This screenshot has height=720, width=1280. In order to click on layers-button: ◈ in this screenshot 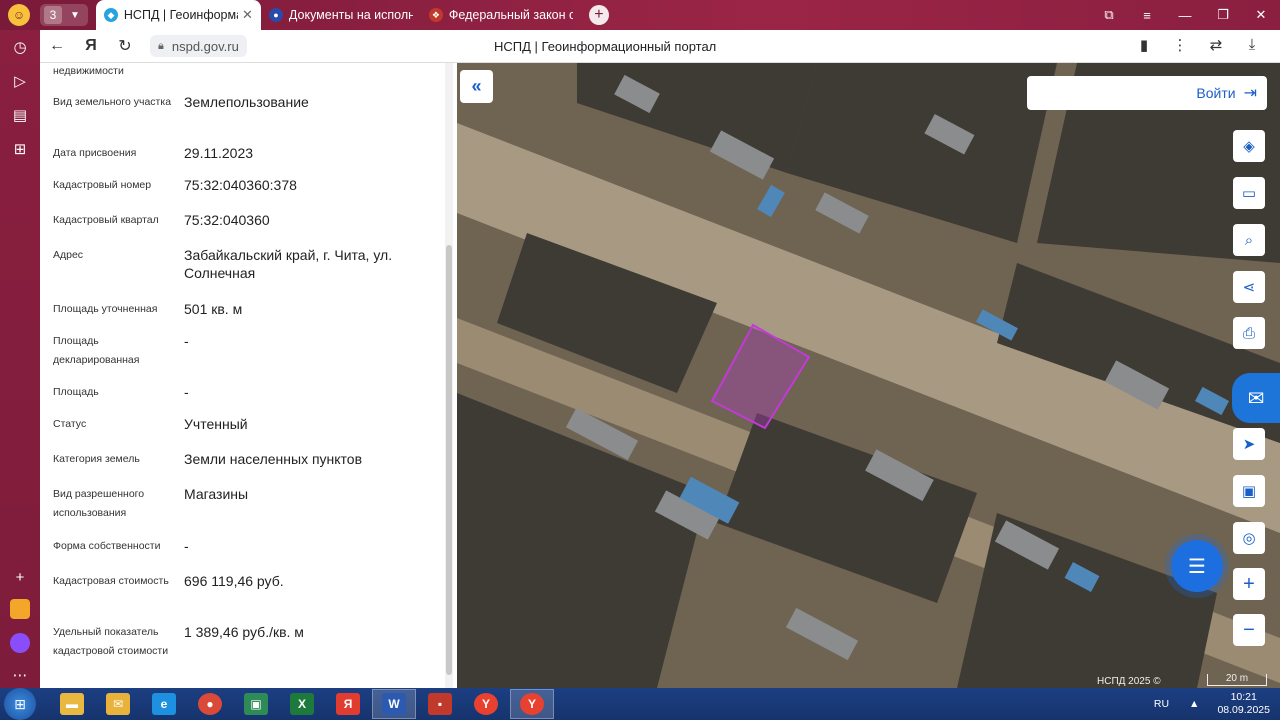, I will do `click(1249, 146)`.